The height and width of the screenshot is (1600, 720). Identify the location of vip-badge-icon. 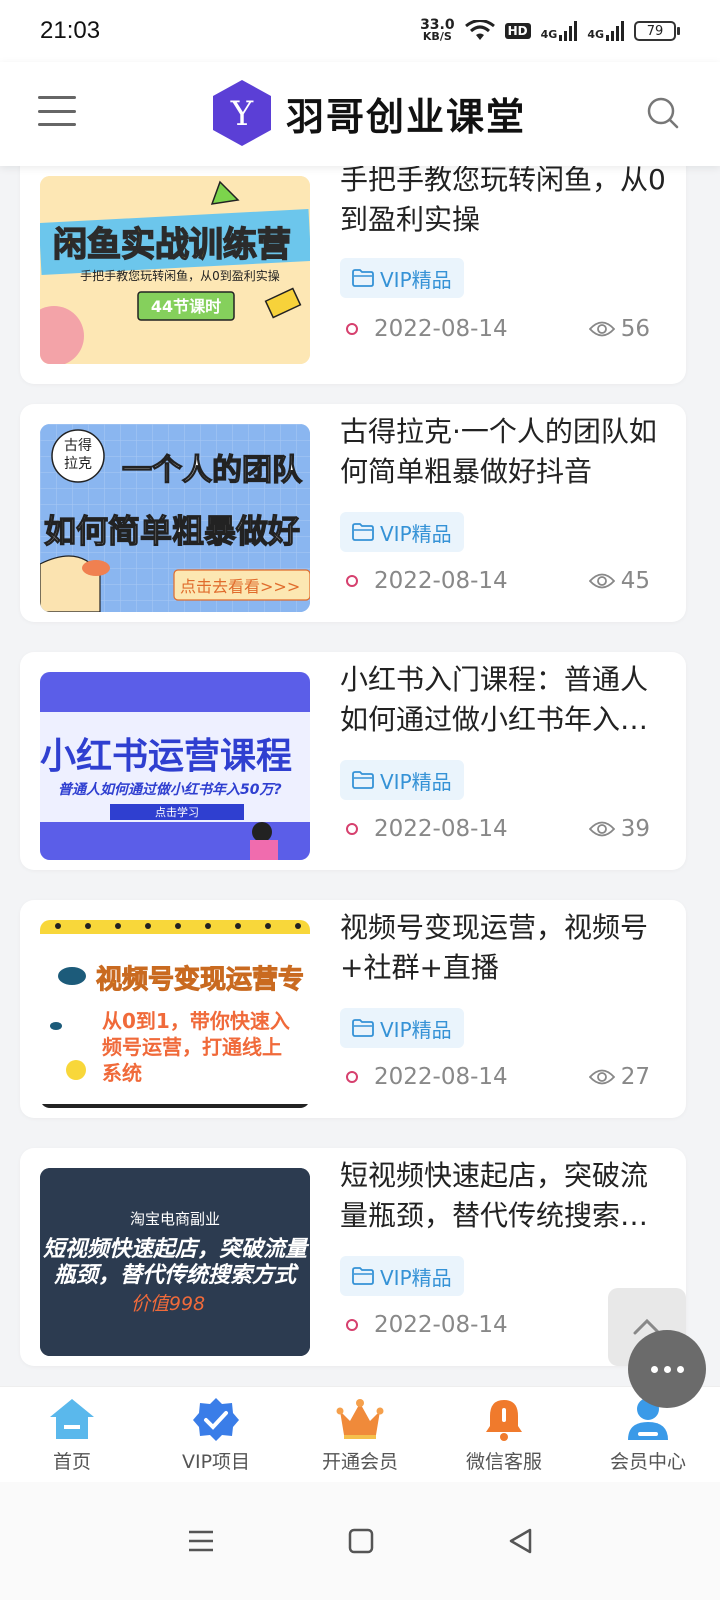
(216, 1419).